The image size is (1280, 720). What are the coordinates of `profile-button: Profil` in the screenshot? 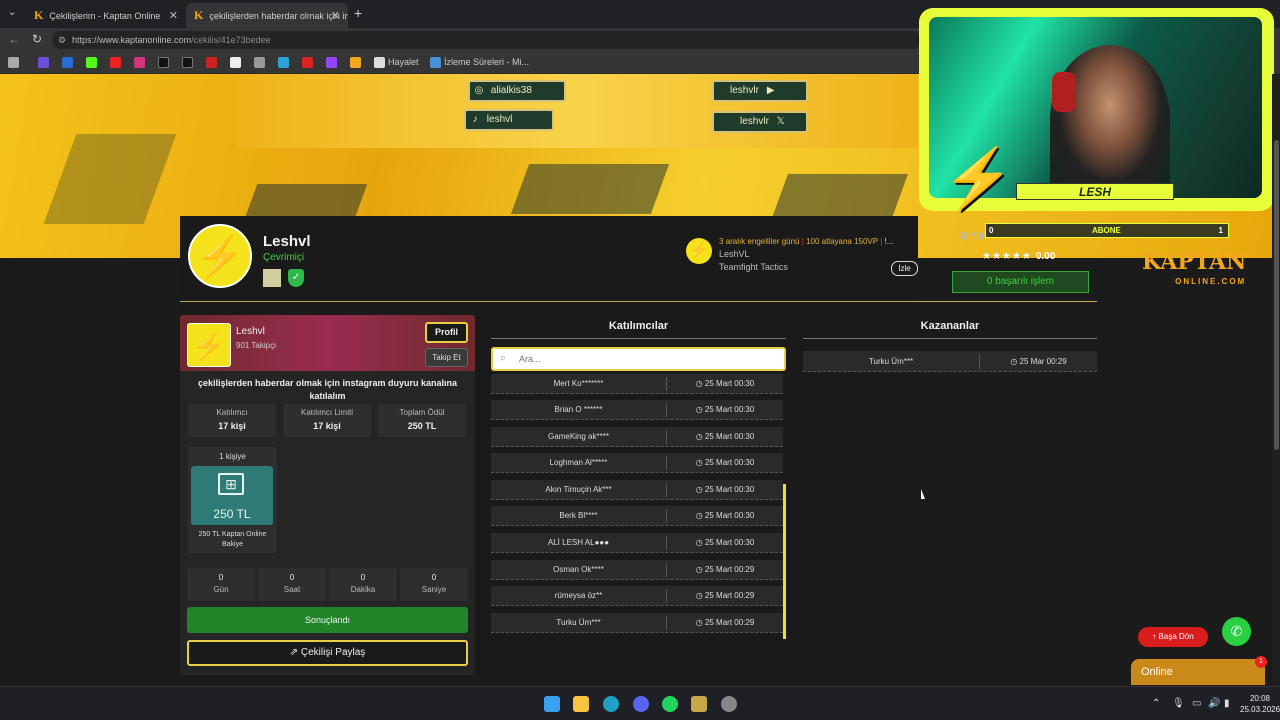 It's located at (446, 332).